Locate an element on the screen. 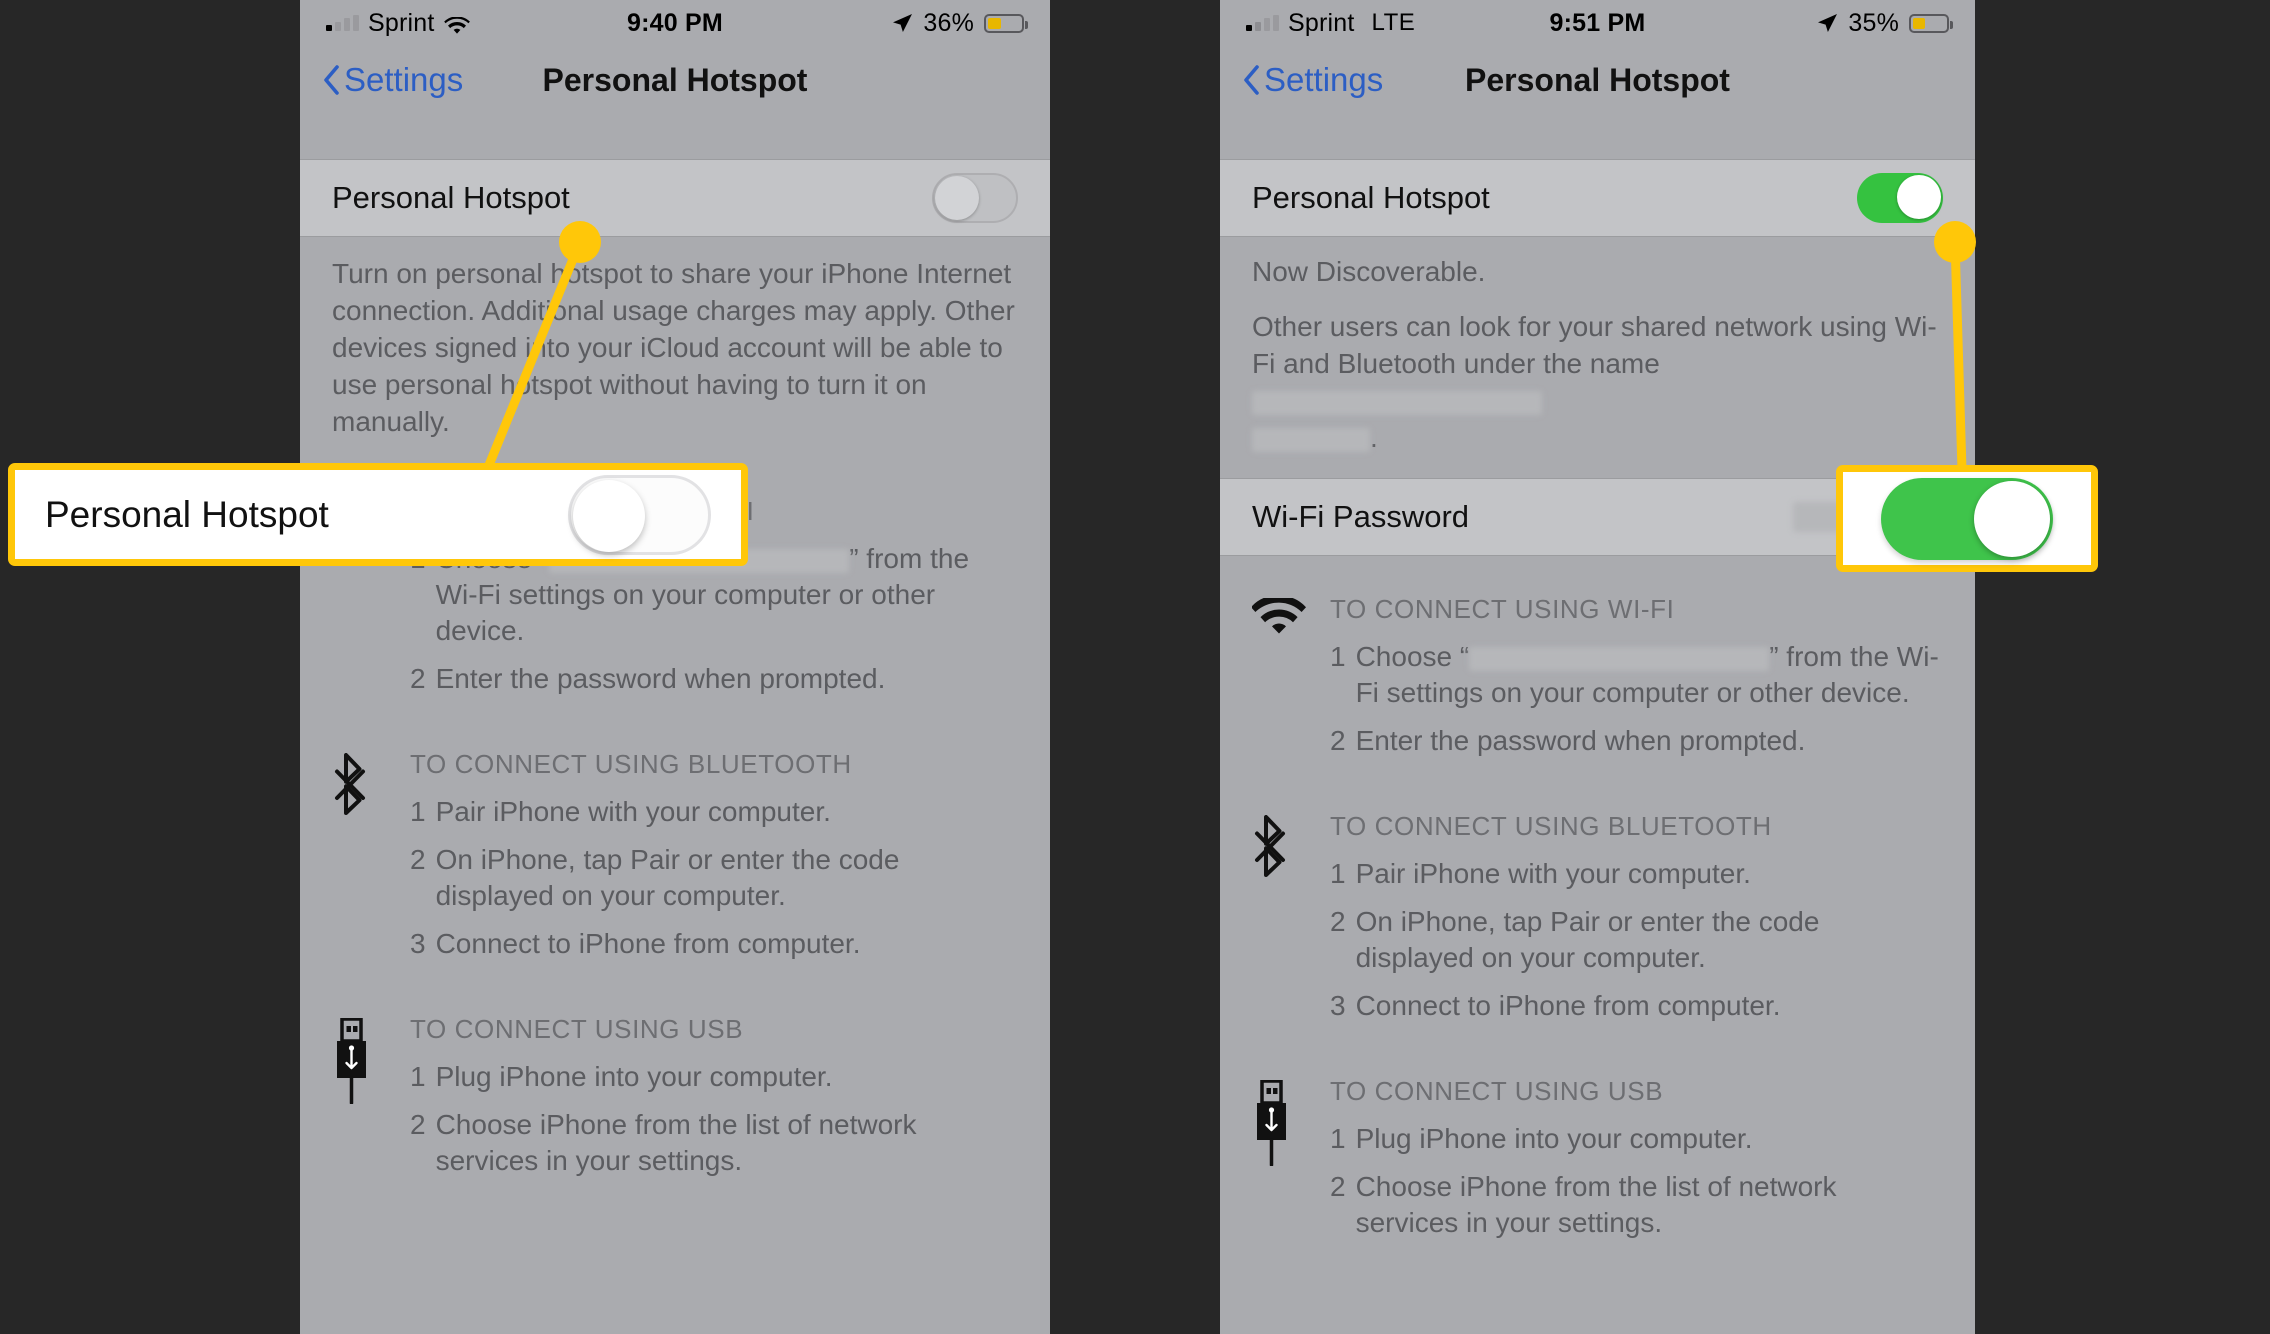  callout-toggle-on is located at coordinates (1967, 518).